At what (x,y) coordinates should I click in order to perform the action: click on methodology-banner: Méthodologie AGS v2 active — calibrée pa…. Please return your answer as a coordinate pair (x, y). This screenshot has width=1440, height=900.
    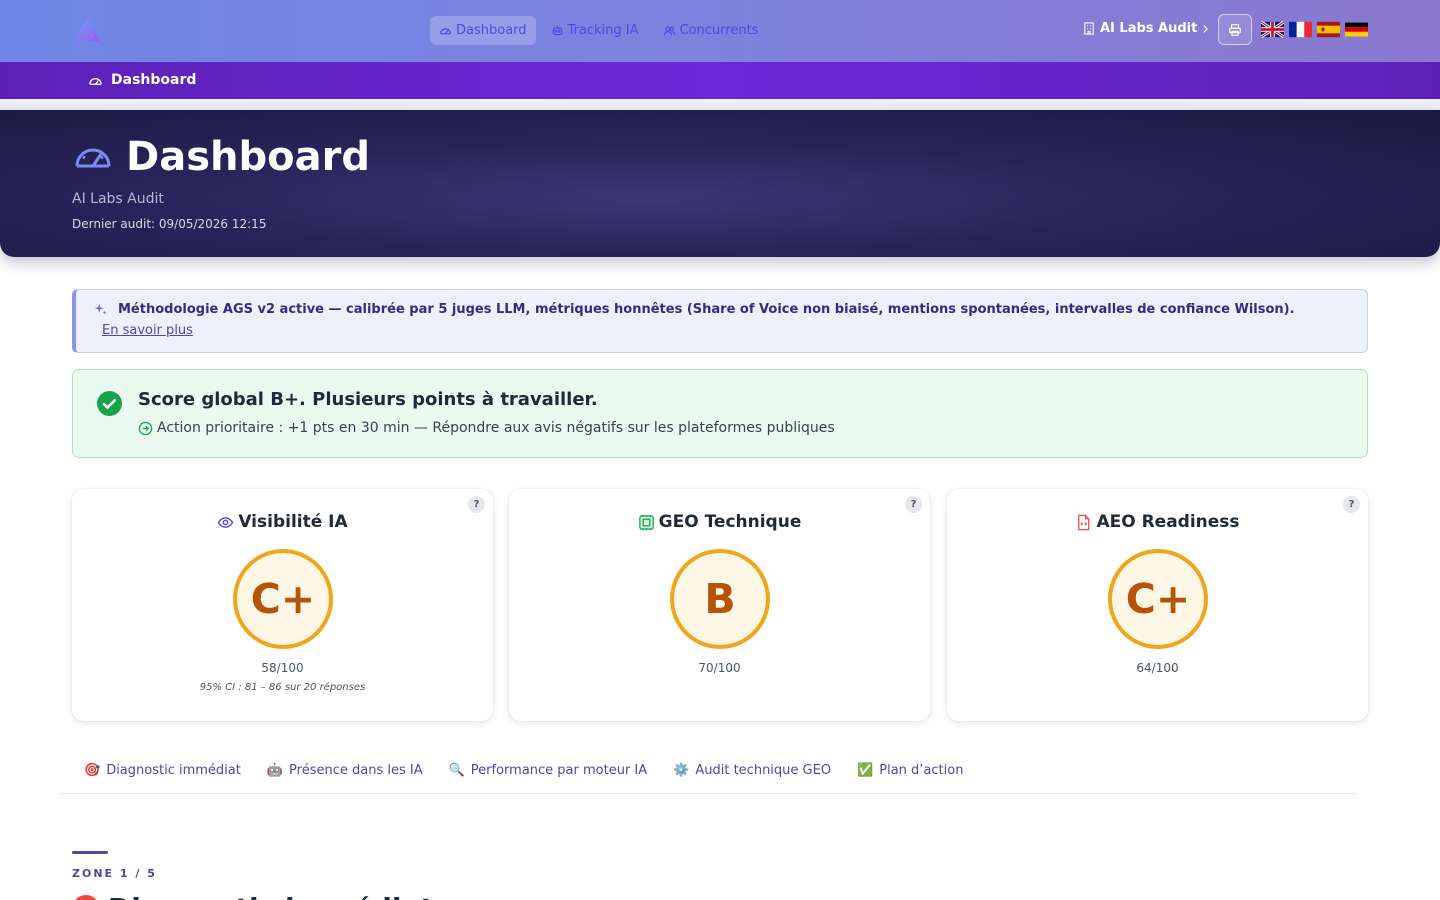
    Looking at the image, I should click on (720, 321).